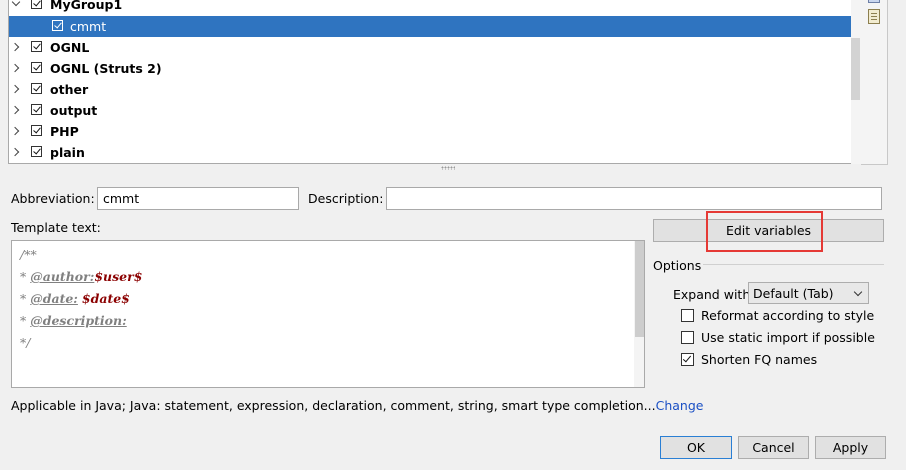  I want to click on description-label: Description:, so click(346, 198).